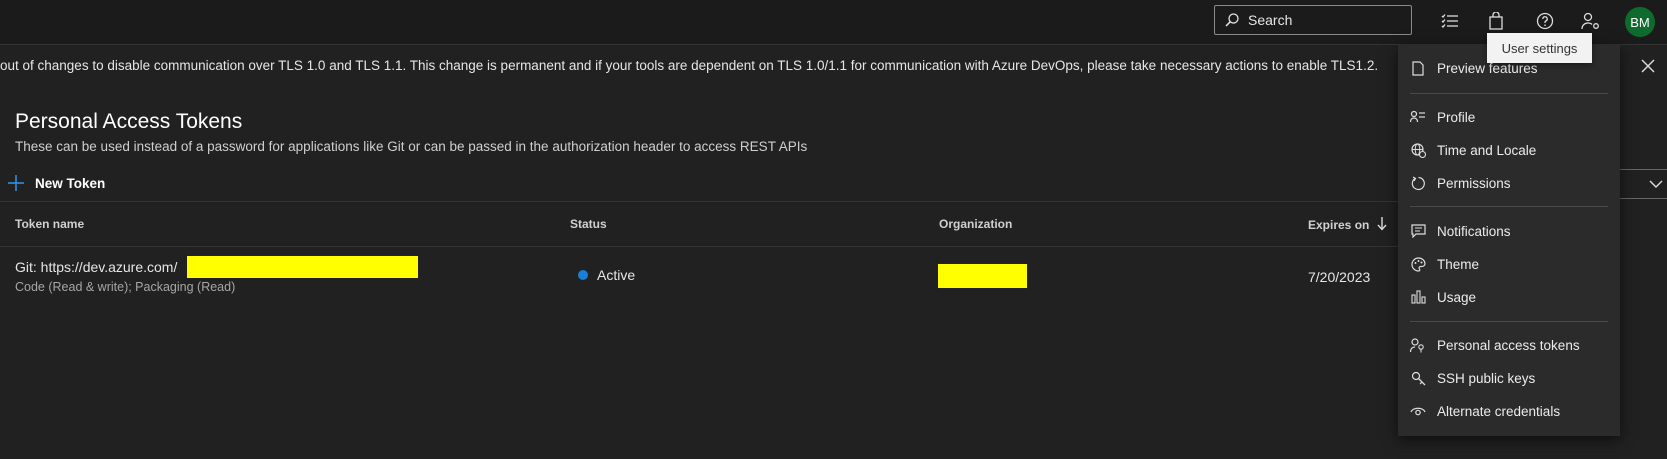 The width and height of the screenshot is (1667, 459). Describe the element at coordinates (1418, 378) in the screenshot. I see `key-icon` at that location.